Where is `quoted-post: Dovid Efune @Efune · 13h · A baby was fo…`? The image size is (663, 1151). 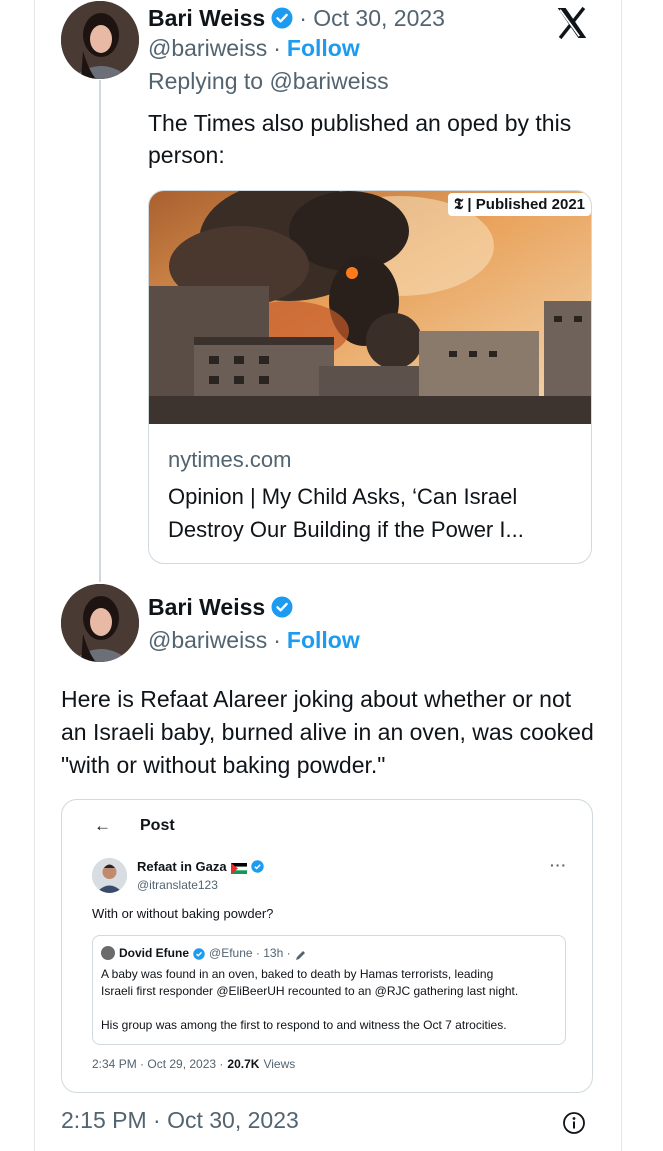 quoted-post: Dovid Efune @Efune · 13h · A baby was fo… is located at coordinates (329, 990).